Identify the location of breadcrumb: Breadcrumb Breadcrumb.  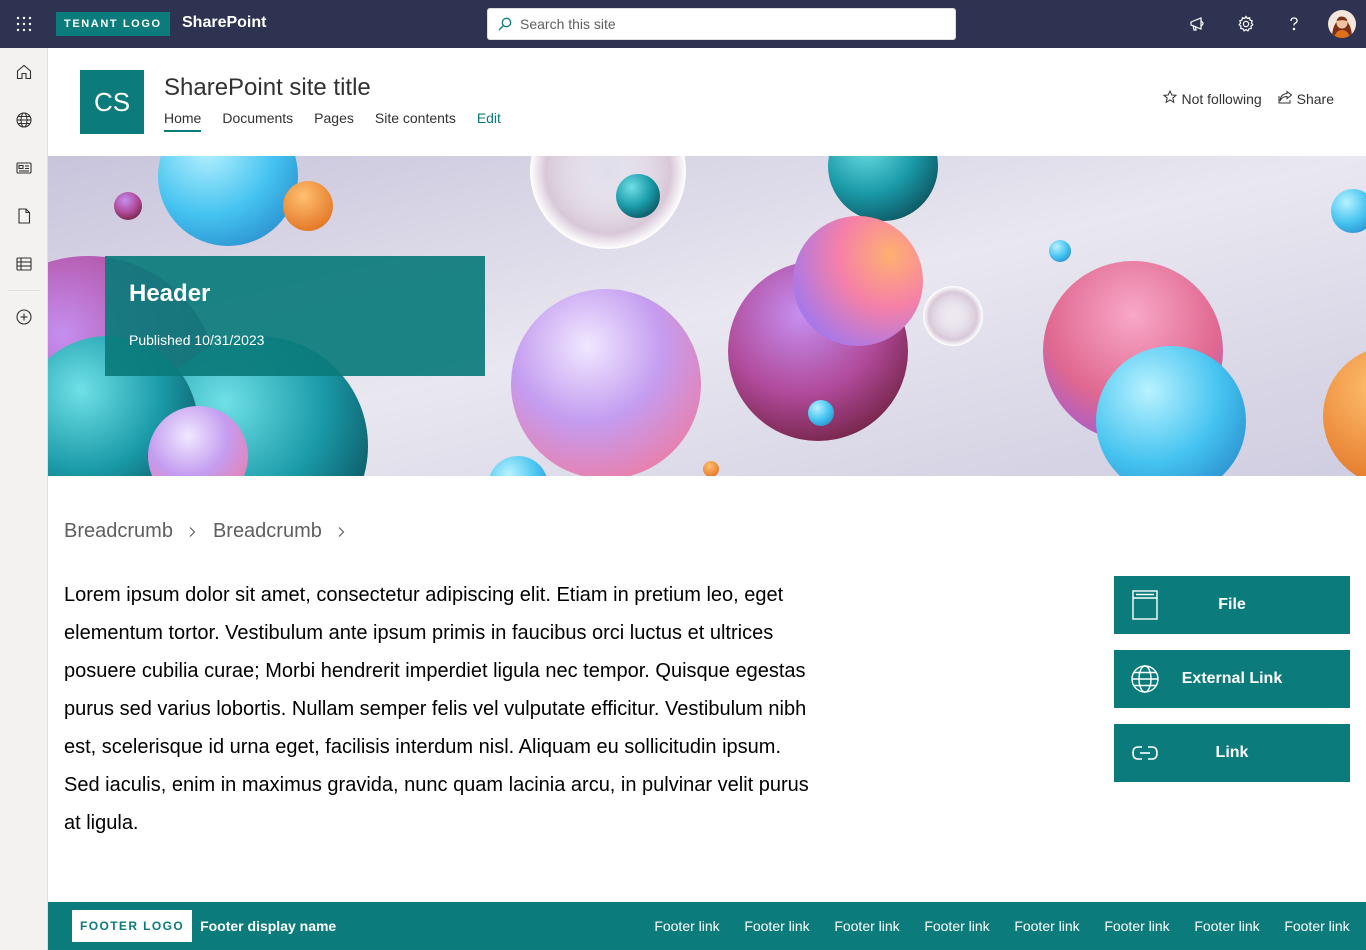
(213, 531).